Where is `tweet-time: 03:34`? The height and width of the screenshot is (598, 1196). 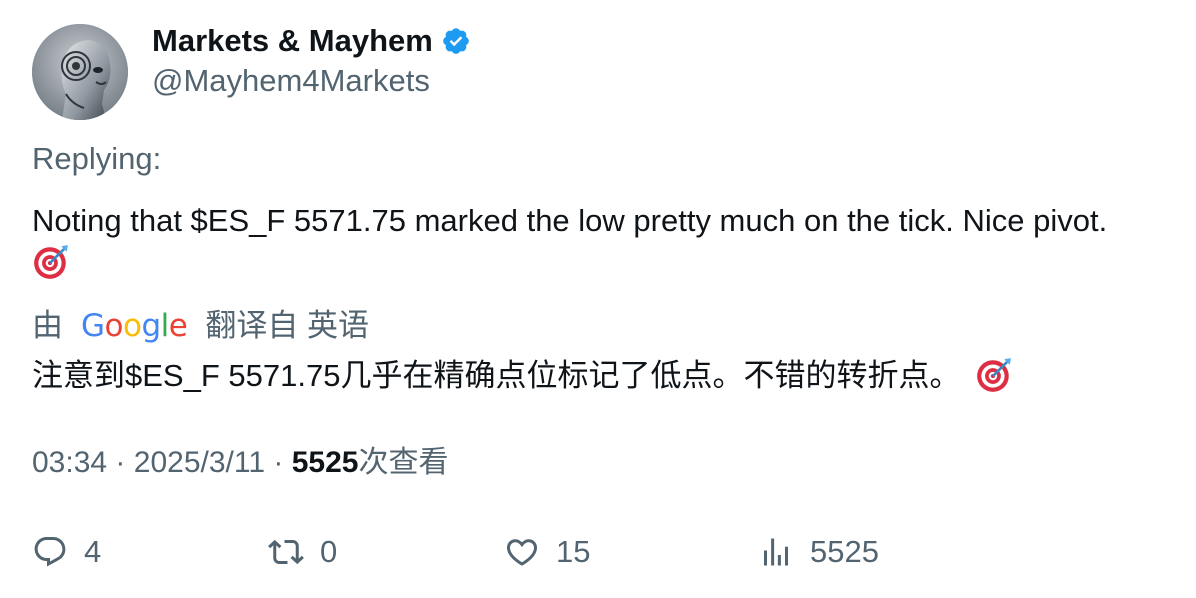 tweet-time: 03:34 is located at coordinates (69, 462).